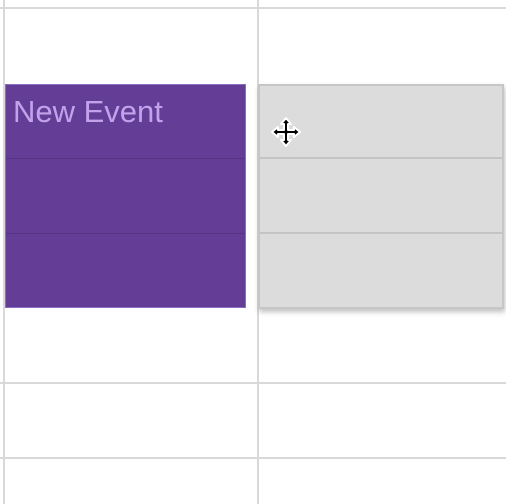  Describe the element at coordinates (286, 132) in the screenshot. I see `move-cursor-icon` at that location.